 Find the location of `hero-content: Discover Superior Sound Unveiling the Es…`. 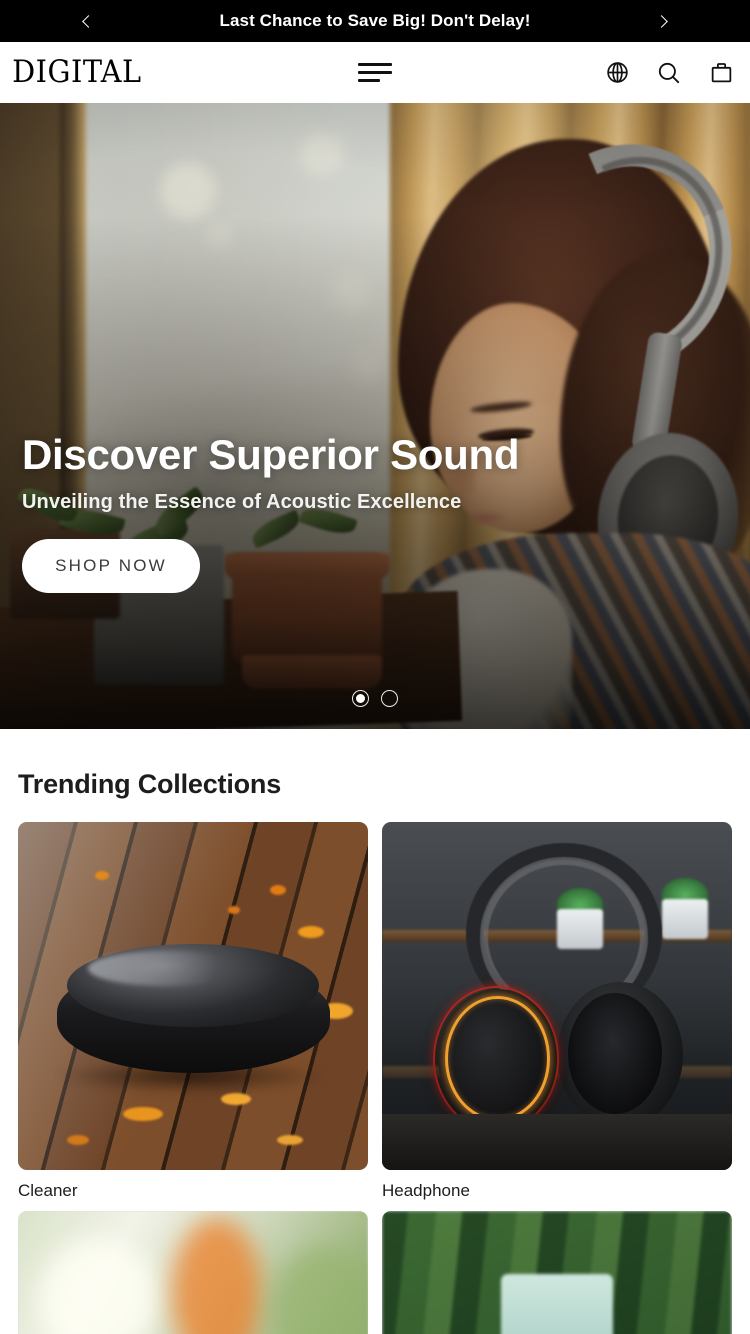

hero-content: Discover Superior Sound Unveiling the Es… is located at coordinates (271, 511).